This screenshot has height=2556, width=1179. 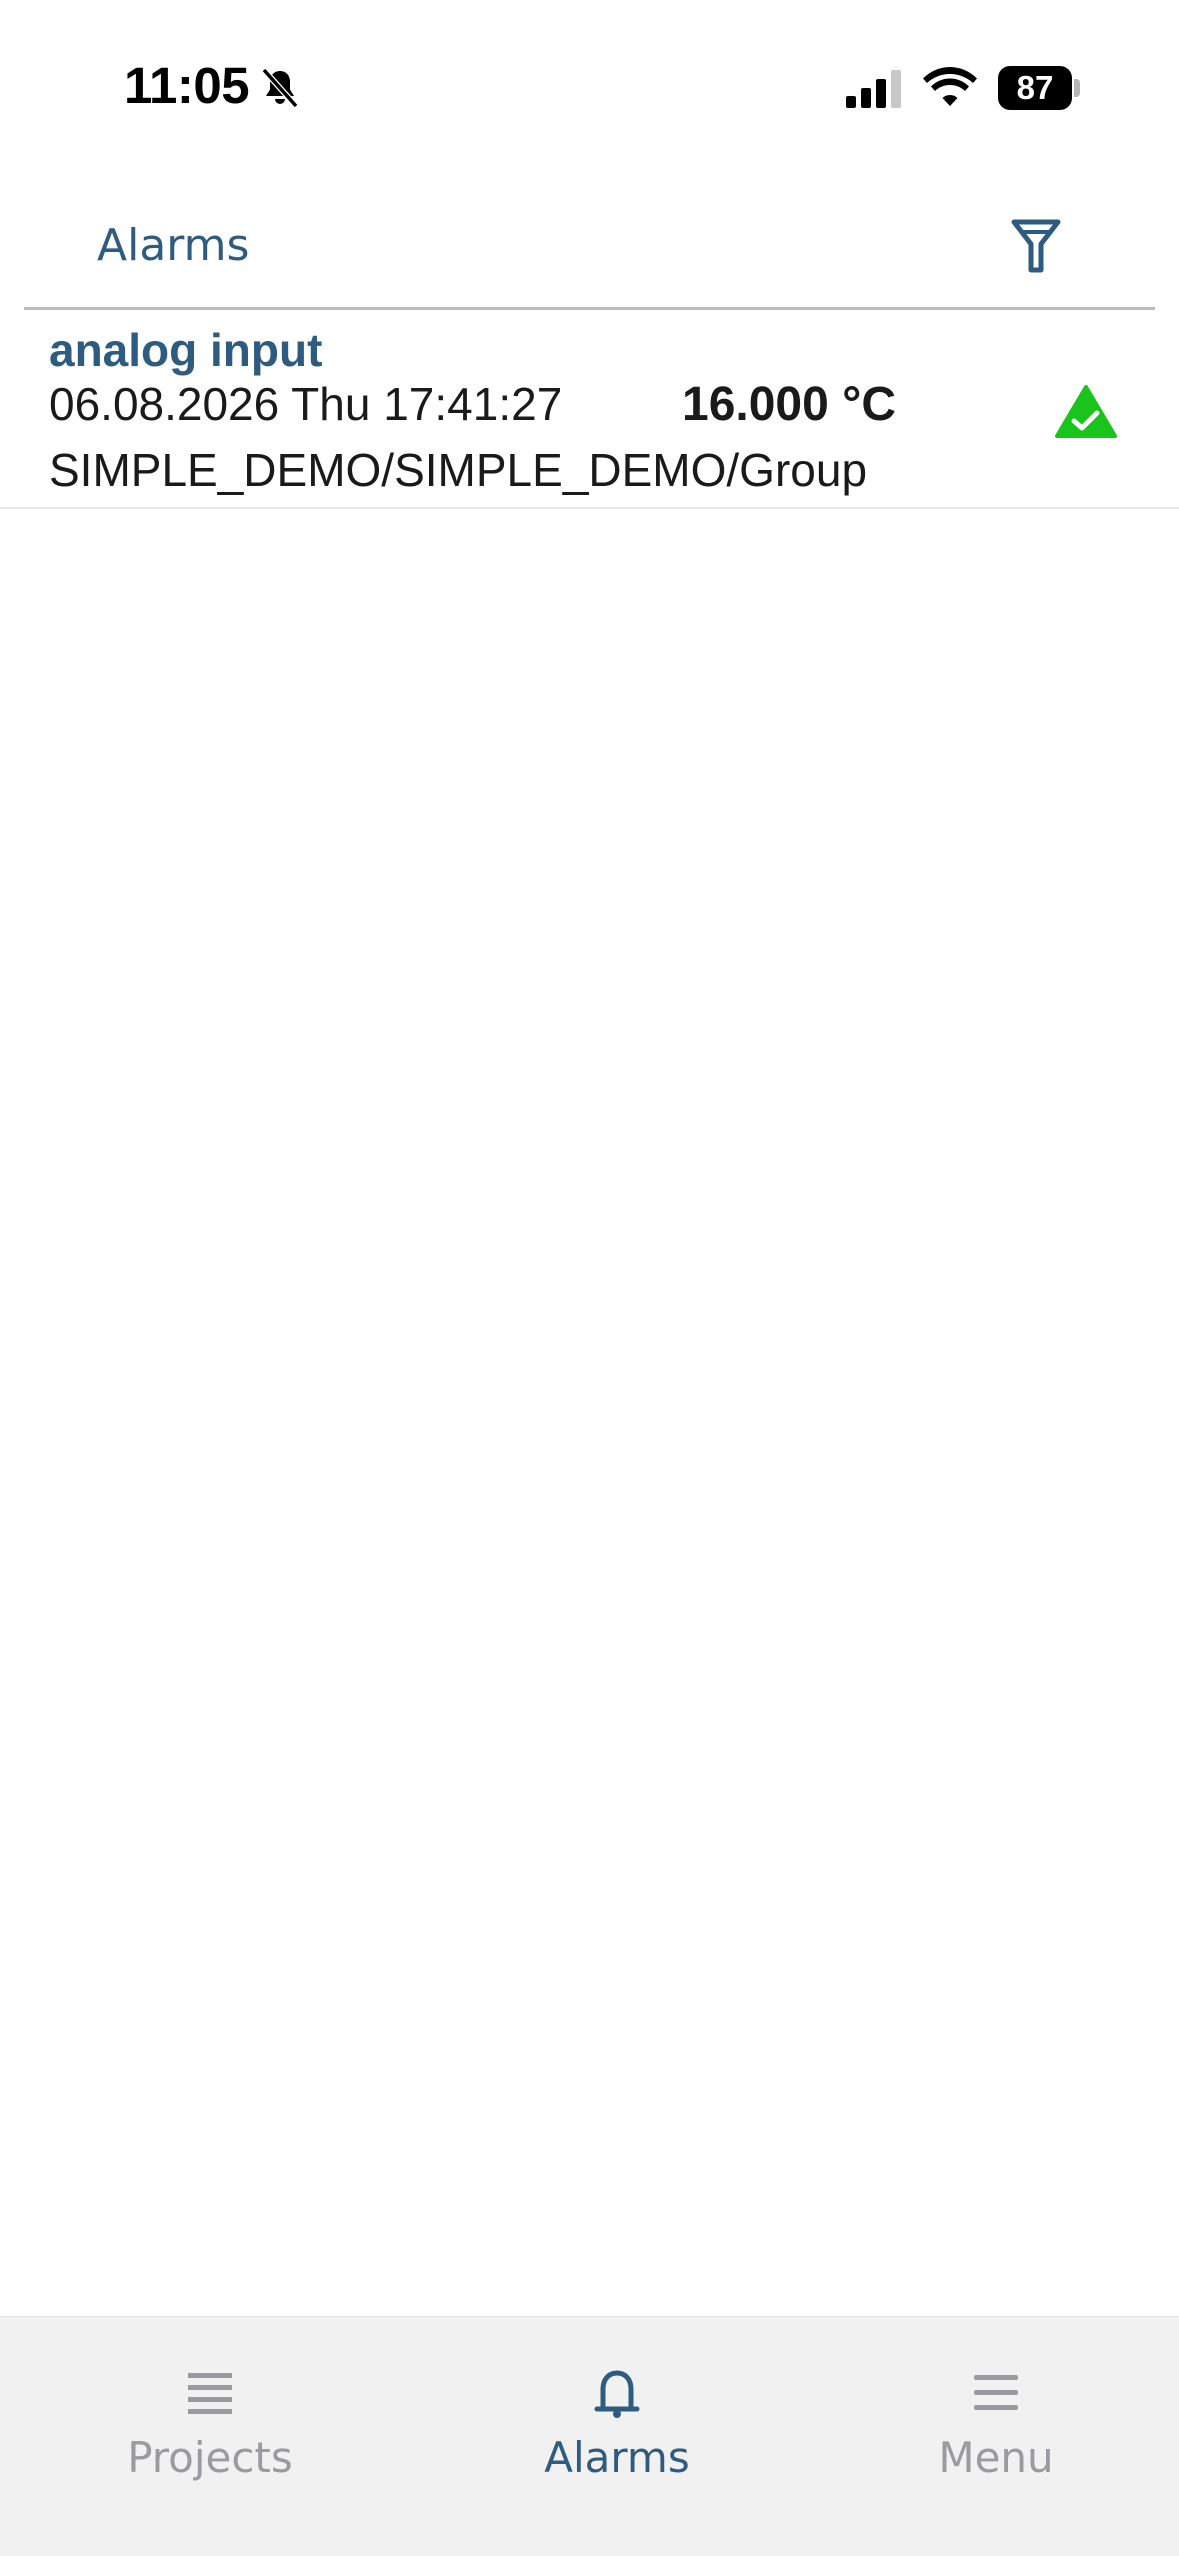 What do you see at coordinates (186, 350) in the screenshot?
I see `alarm-name: analog input` at bounding box center [186, 350].